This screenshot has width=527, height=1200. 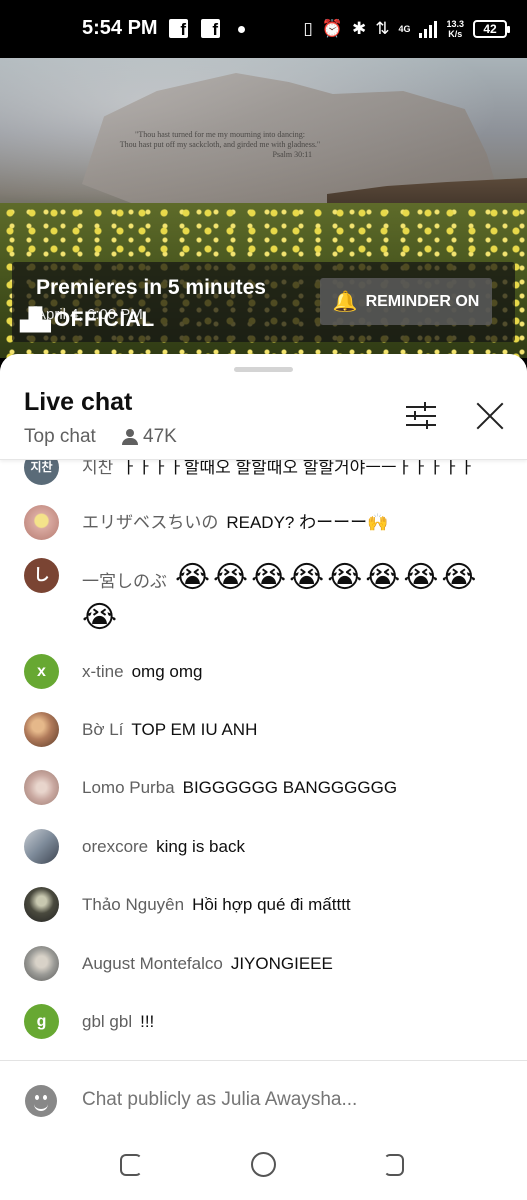 I want to click on status-time: 5:54 PM, so click(x=120, y=28).